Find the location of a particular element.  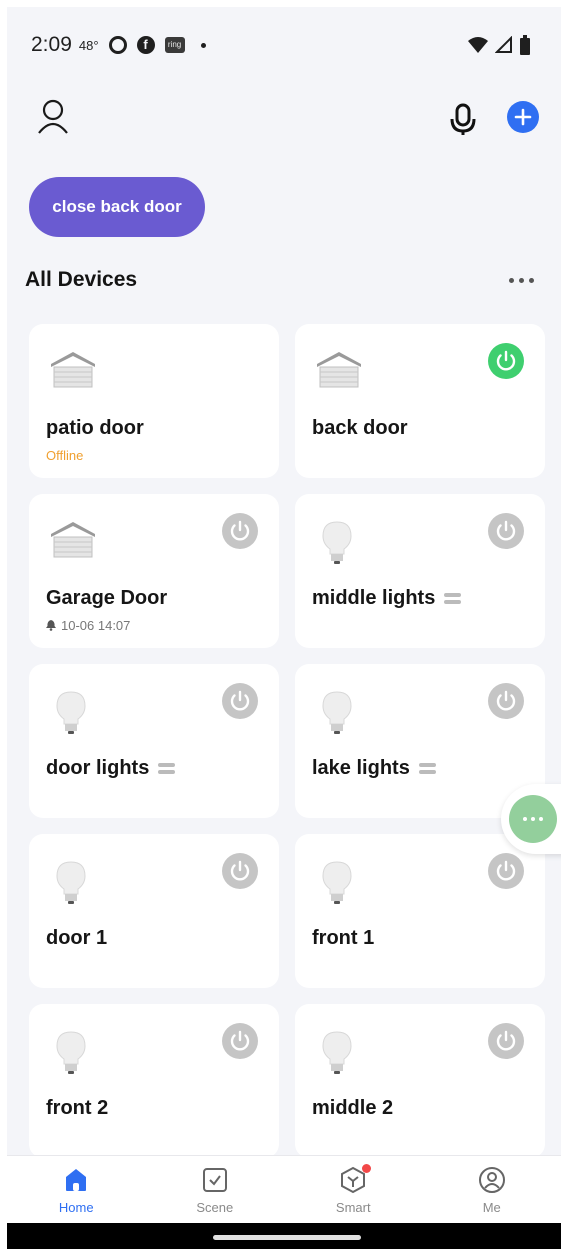

scene-icon is located at coordinates (214, 1180).